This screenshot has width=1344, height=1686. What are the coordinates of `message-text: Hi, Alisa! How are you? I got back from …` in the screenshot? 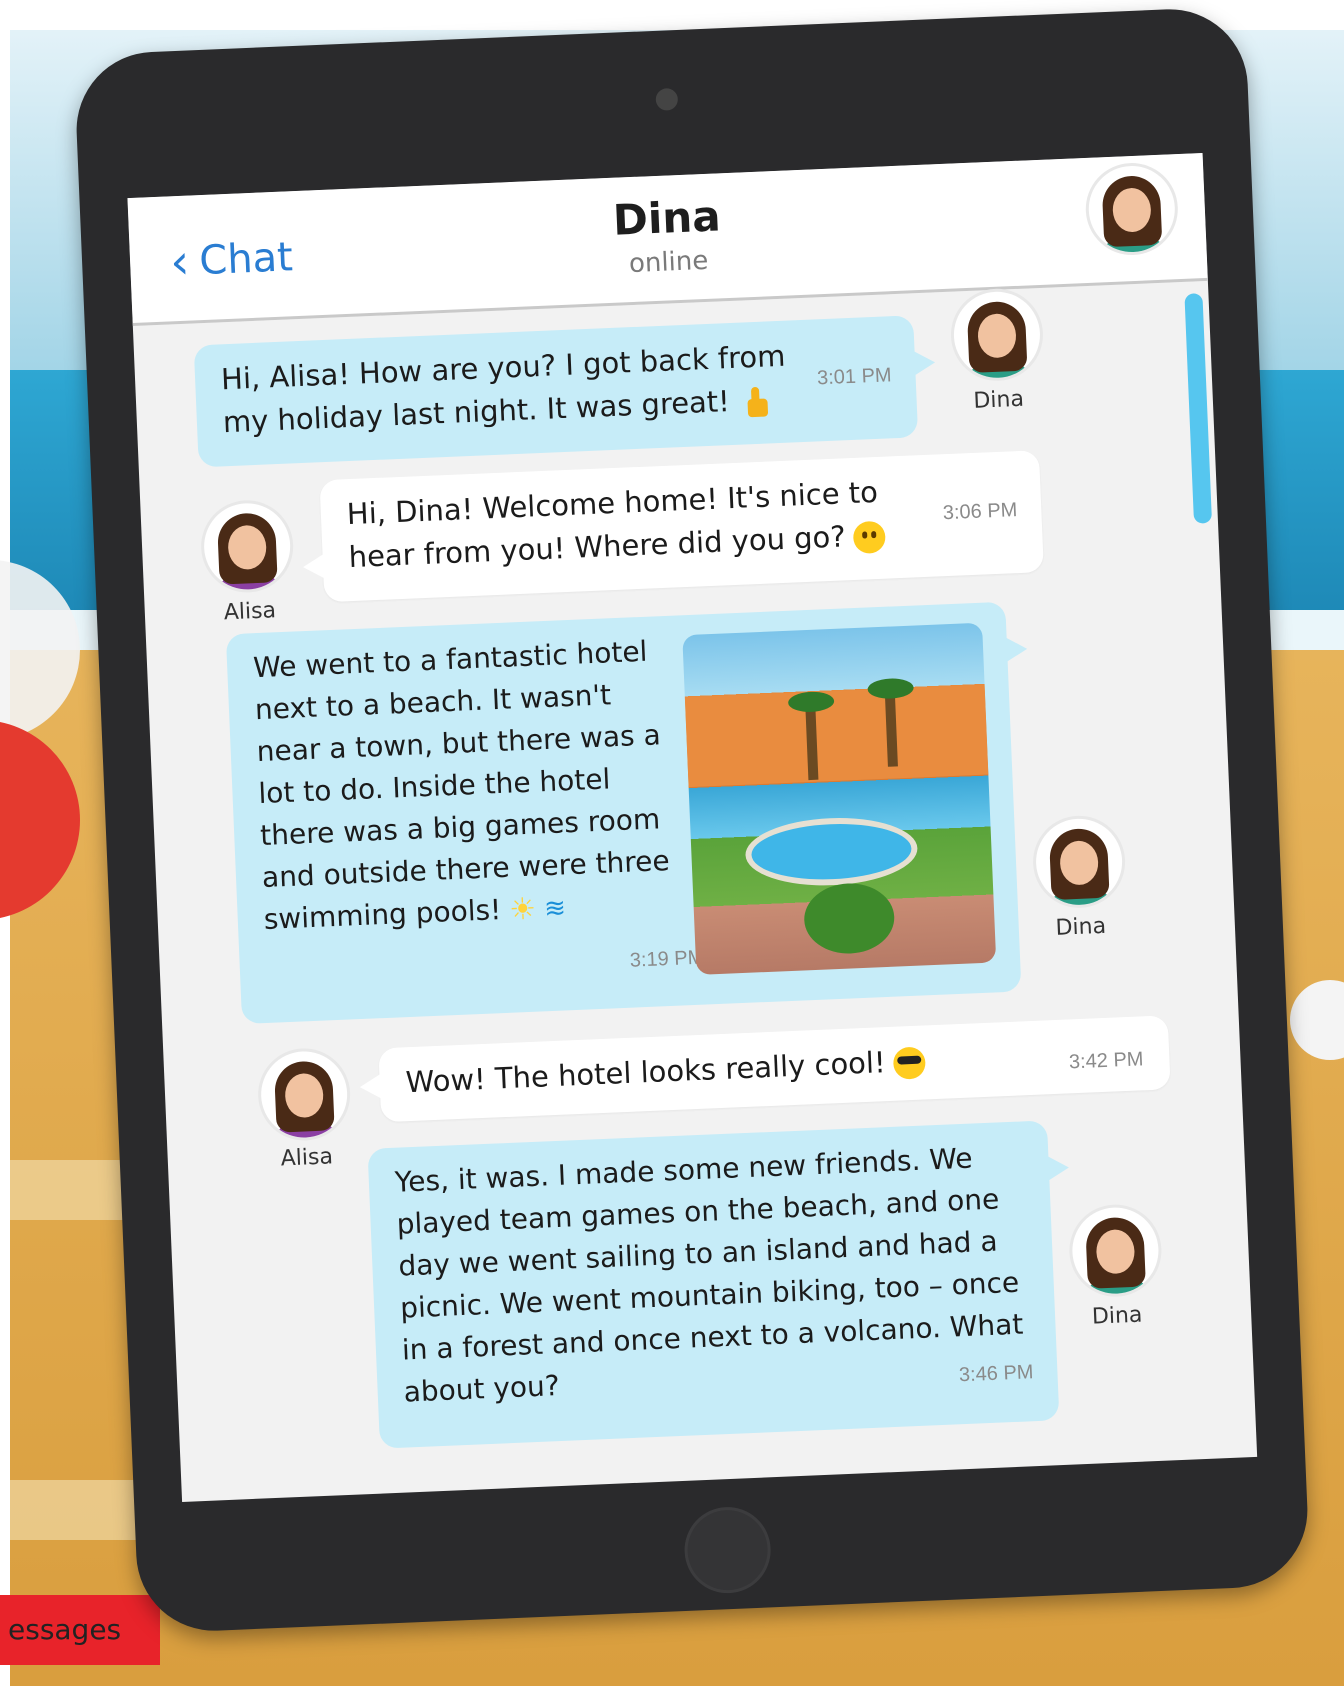 It's located at (503, 389).